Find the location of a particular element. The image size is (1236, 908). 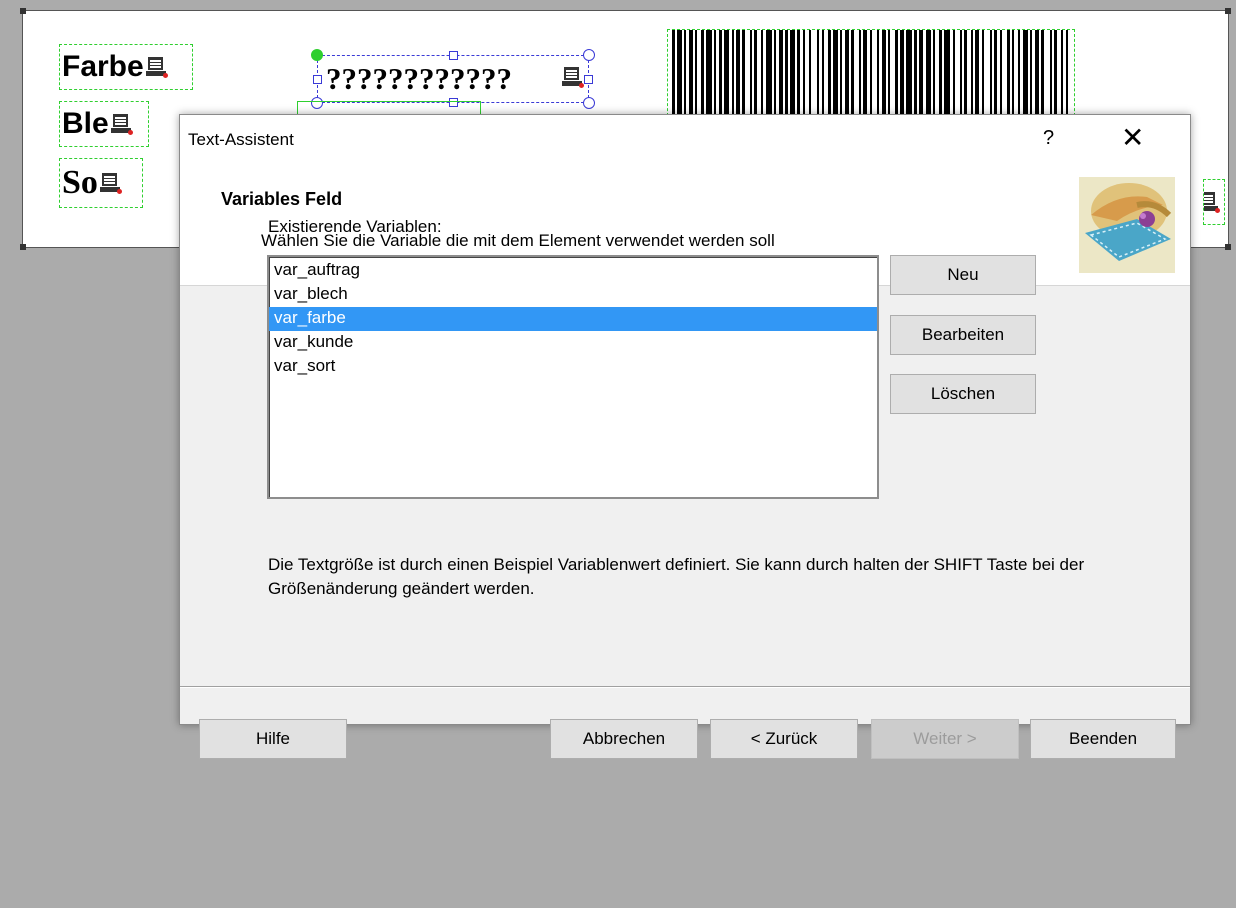

label-field-sort: So is located at coordinates (101, 183).